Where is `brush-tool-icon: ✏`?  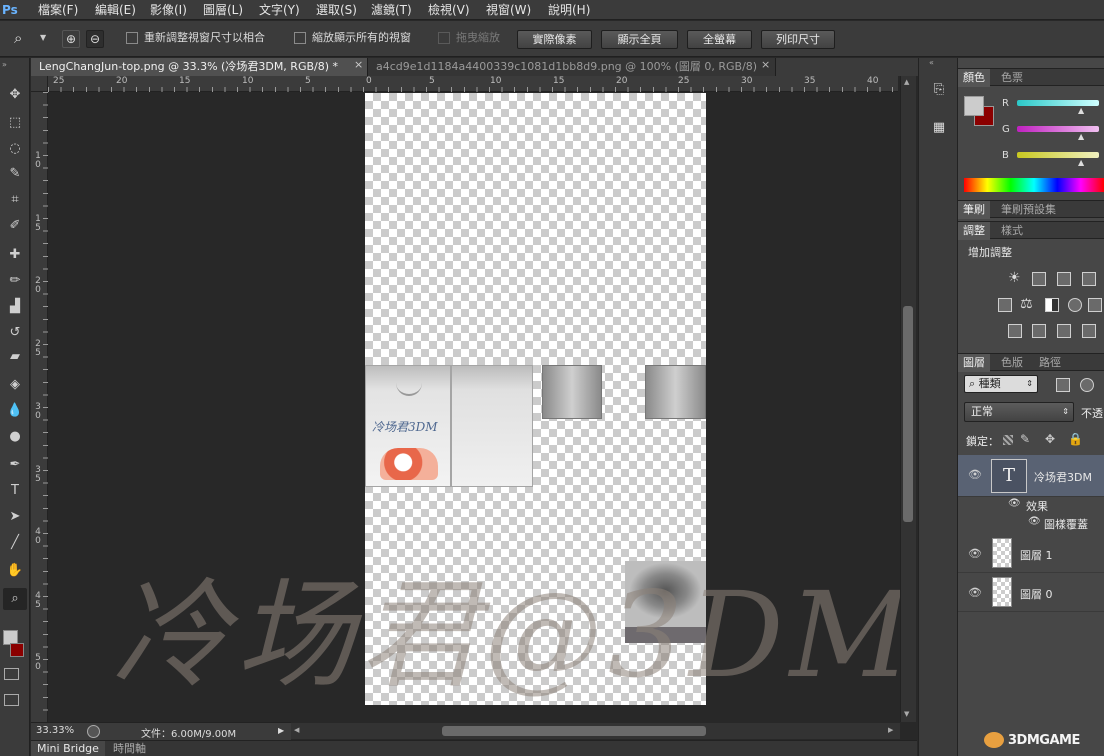 brush-tool-icon: ✏ is located at coordinates (15, 281).